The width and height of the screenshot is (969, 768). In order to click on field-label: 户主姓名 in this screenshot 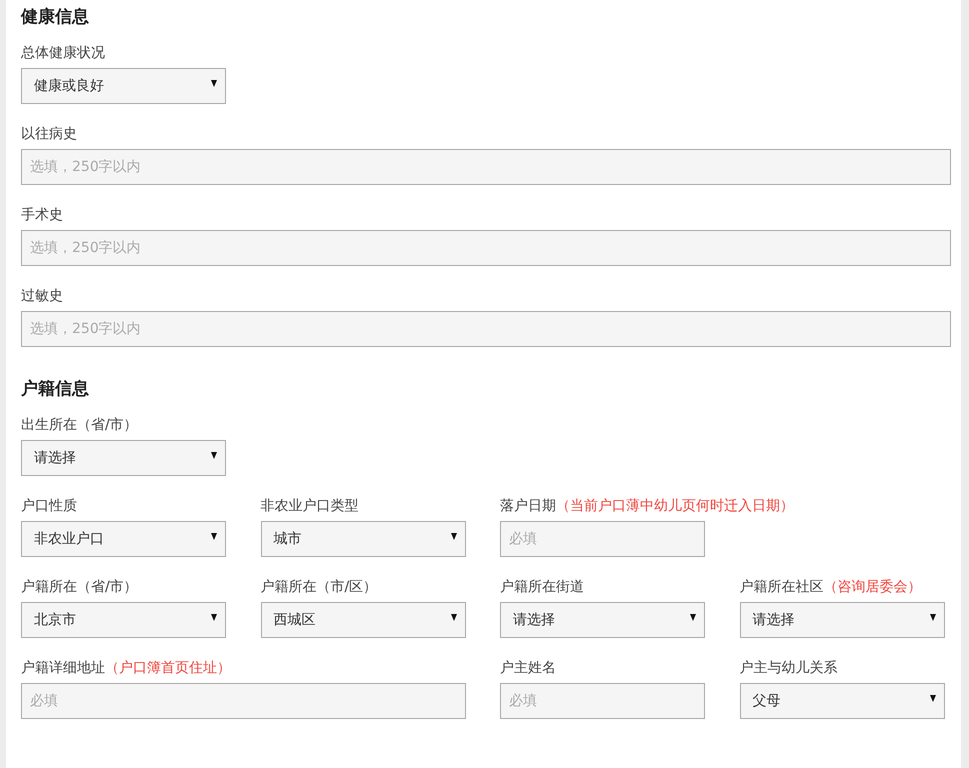, I will do `click(528, 668)`.